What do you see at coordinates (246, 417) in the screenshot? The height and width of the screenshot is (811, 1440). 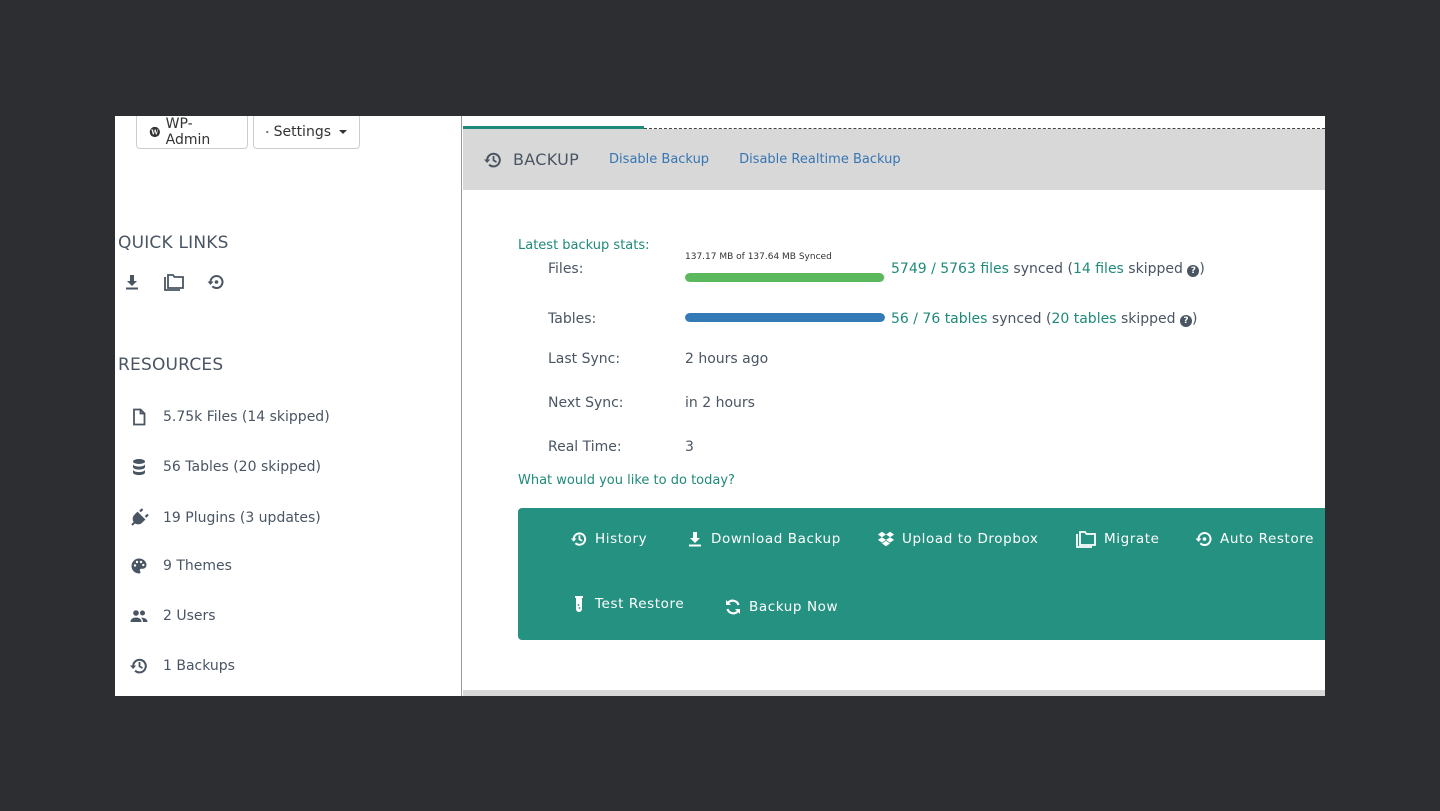 I see `resource-label: 5.75k Files (14 skipped)` at bounding box center [246, 417].